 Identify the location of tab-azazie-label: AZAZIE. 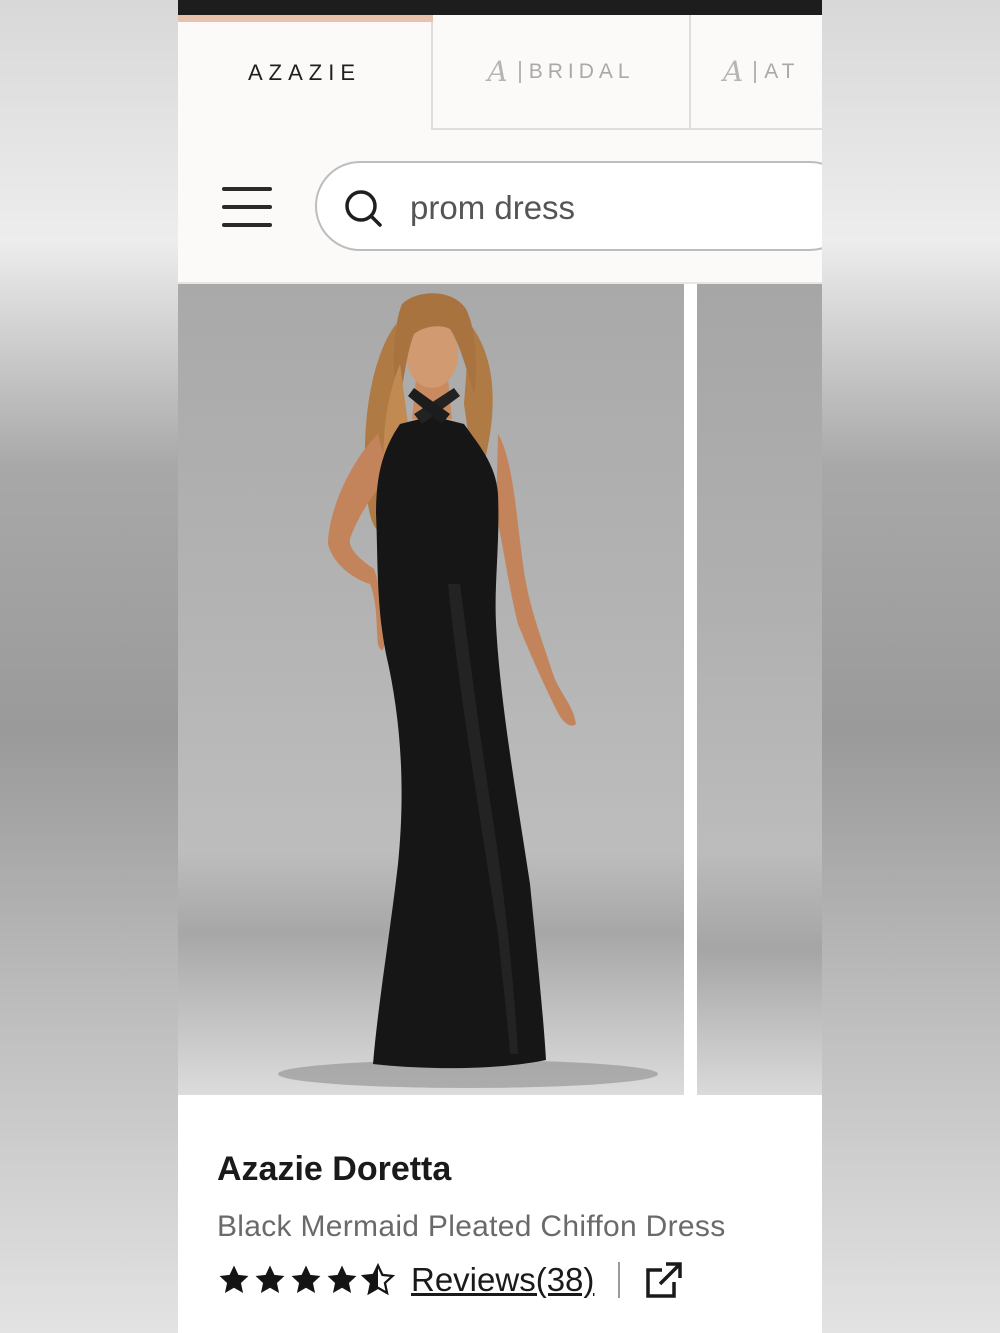
(304, 72).